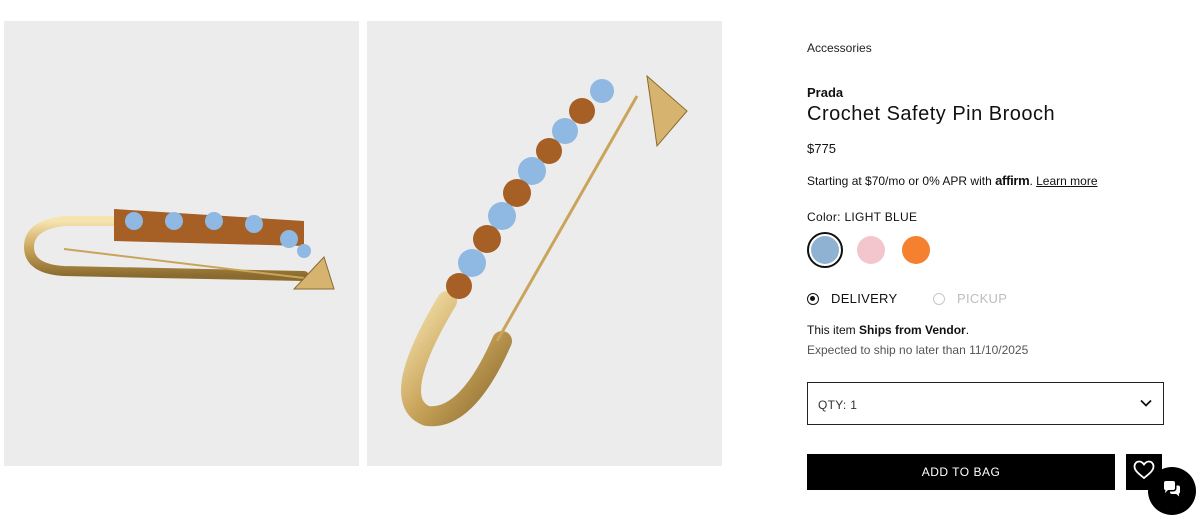 The height and width of the screenshot is (515, 1200). I want to click on financing-text: Starting at $70/mo or 0% APR with, so click(899, 181).